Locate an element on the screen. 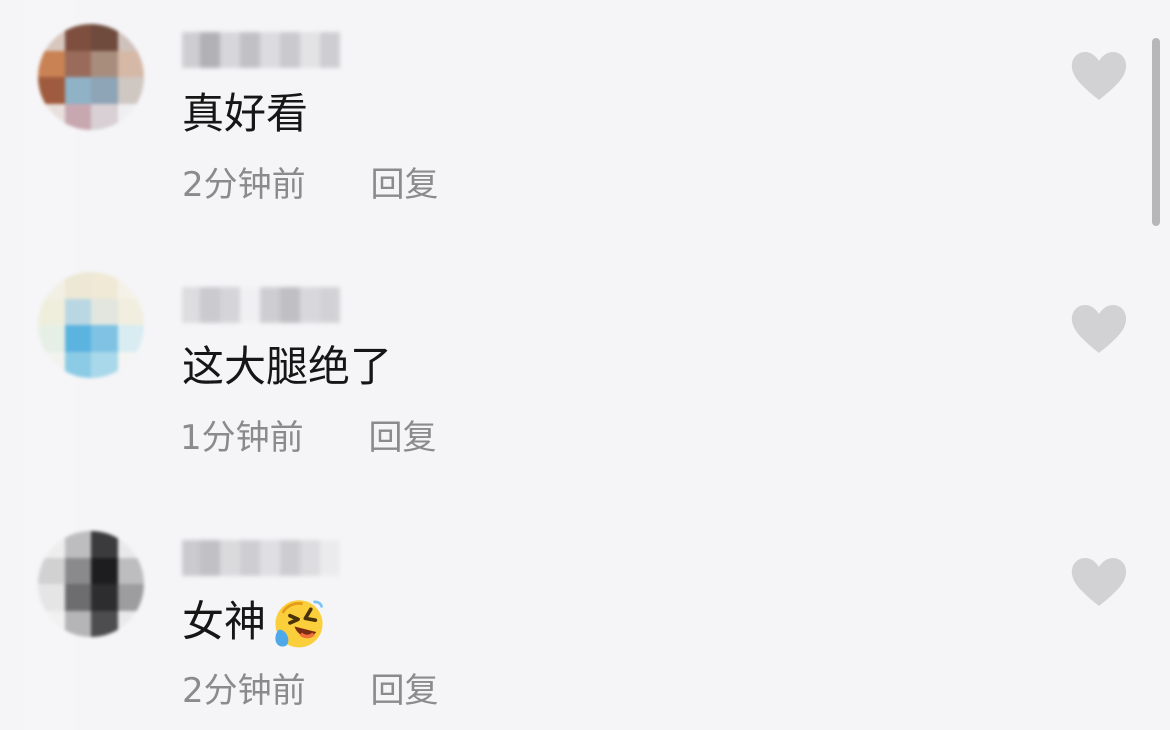 The height and width of the screenshot is (730, 1170). comment-text: 这大腿绝了 is located at coordinates (287, 366).